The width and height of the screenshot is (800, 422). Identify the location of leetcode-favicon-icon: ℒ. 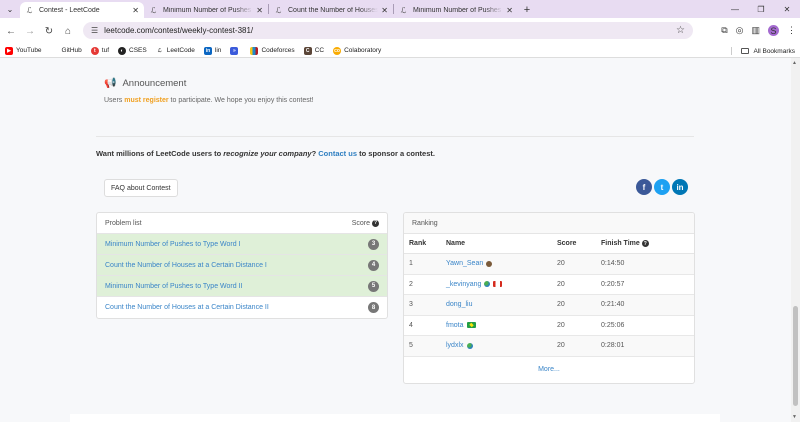
(153, 10).